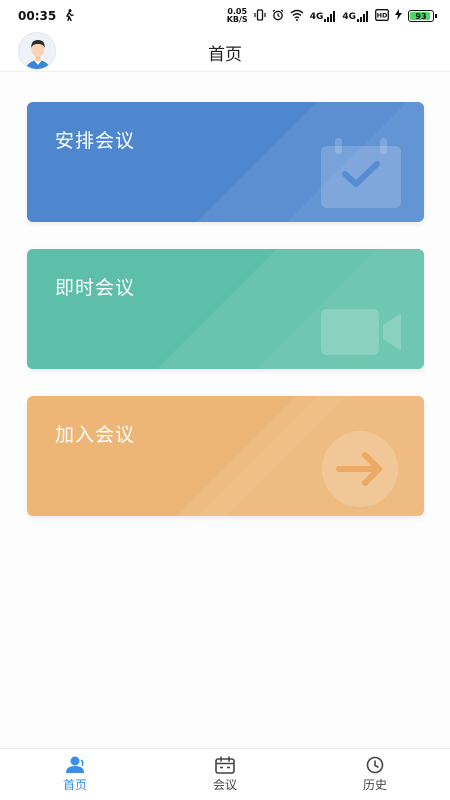  I want to click on tab-history: 历史, so click(375, 774).